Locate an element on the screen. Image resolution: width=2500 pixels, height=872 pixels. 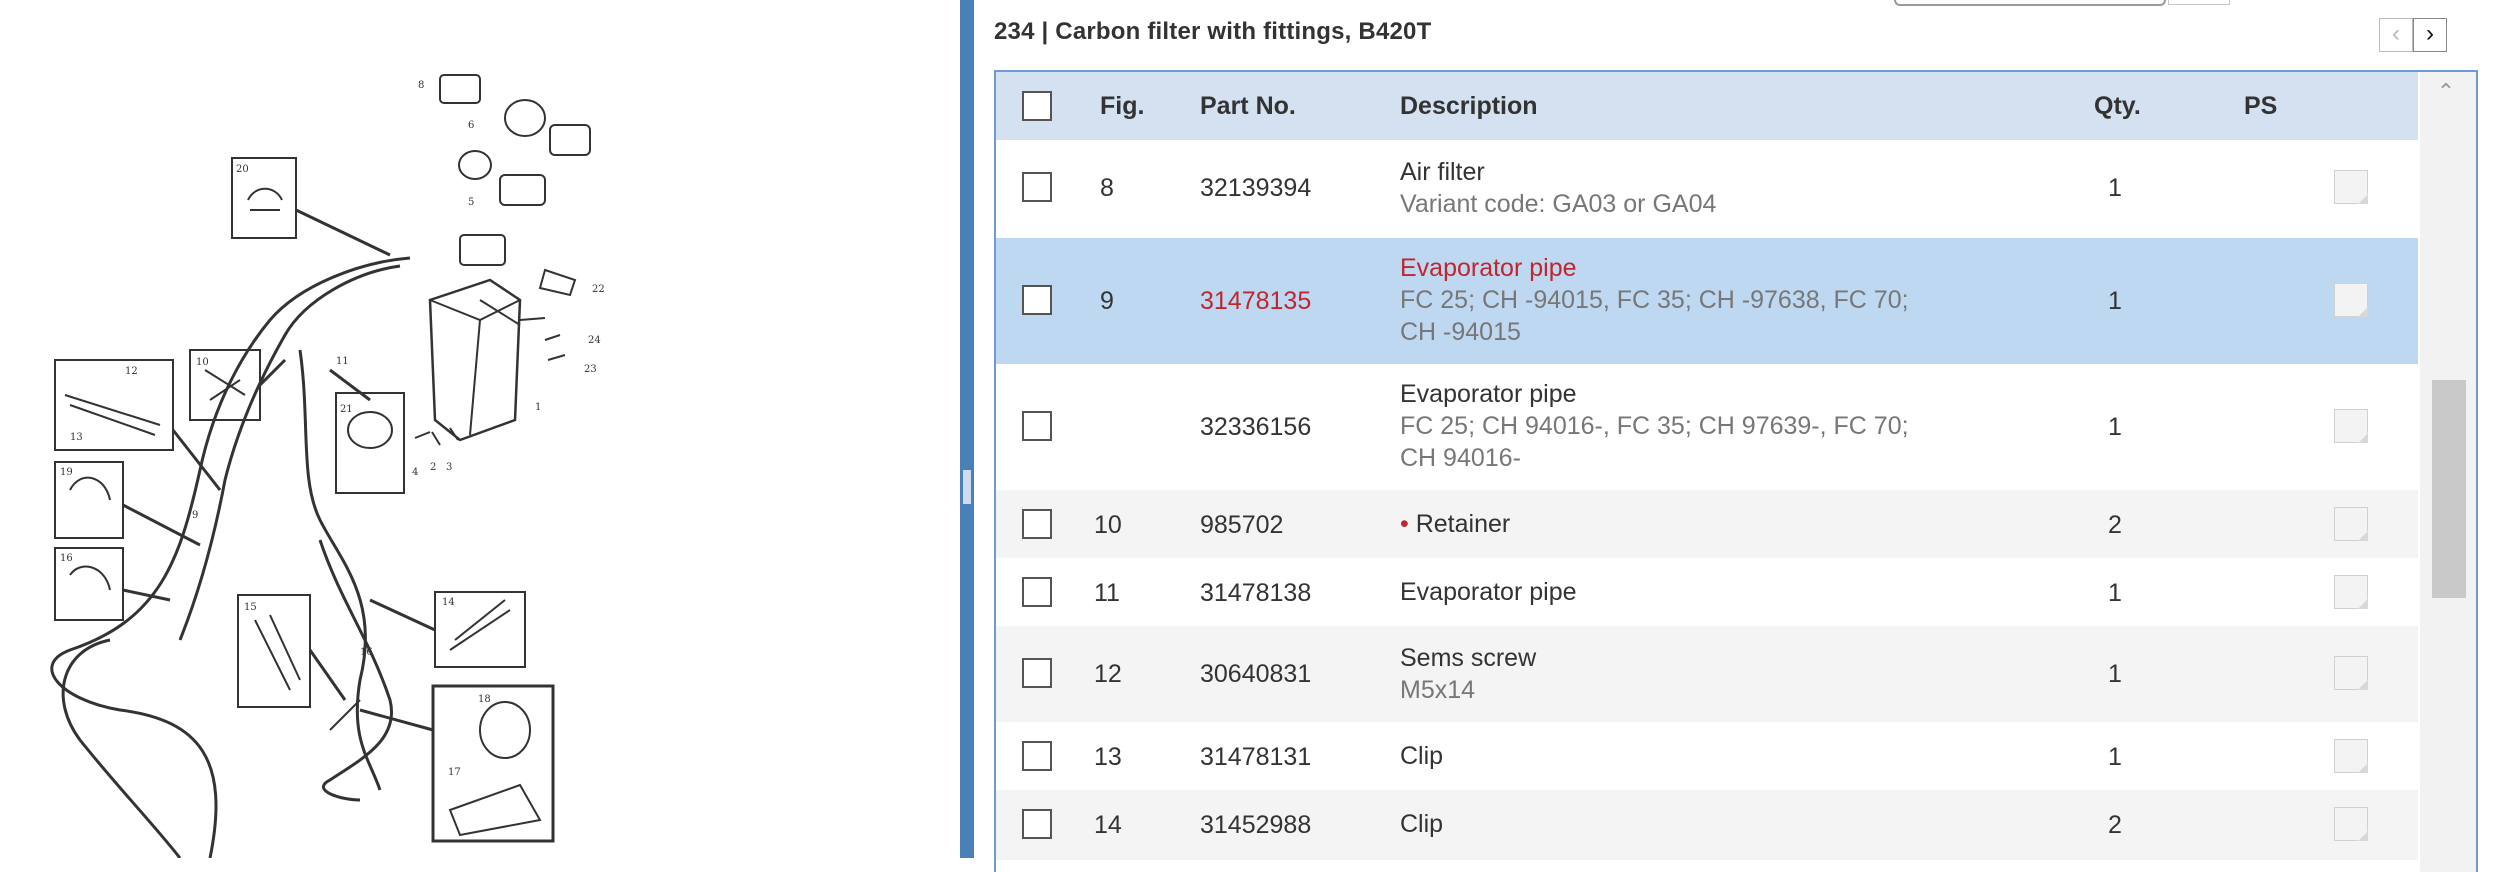
description-name: Retainer is located at coordinates (1463, 524).